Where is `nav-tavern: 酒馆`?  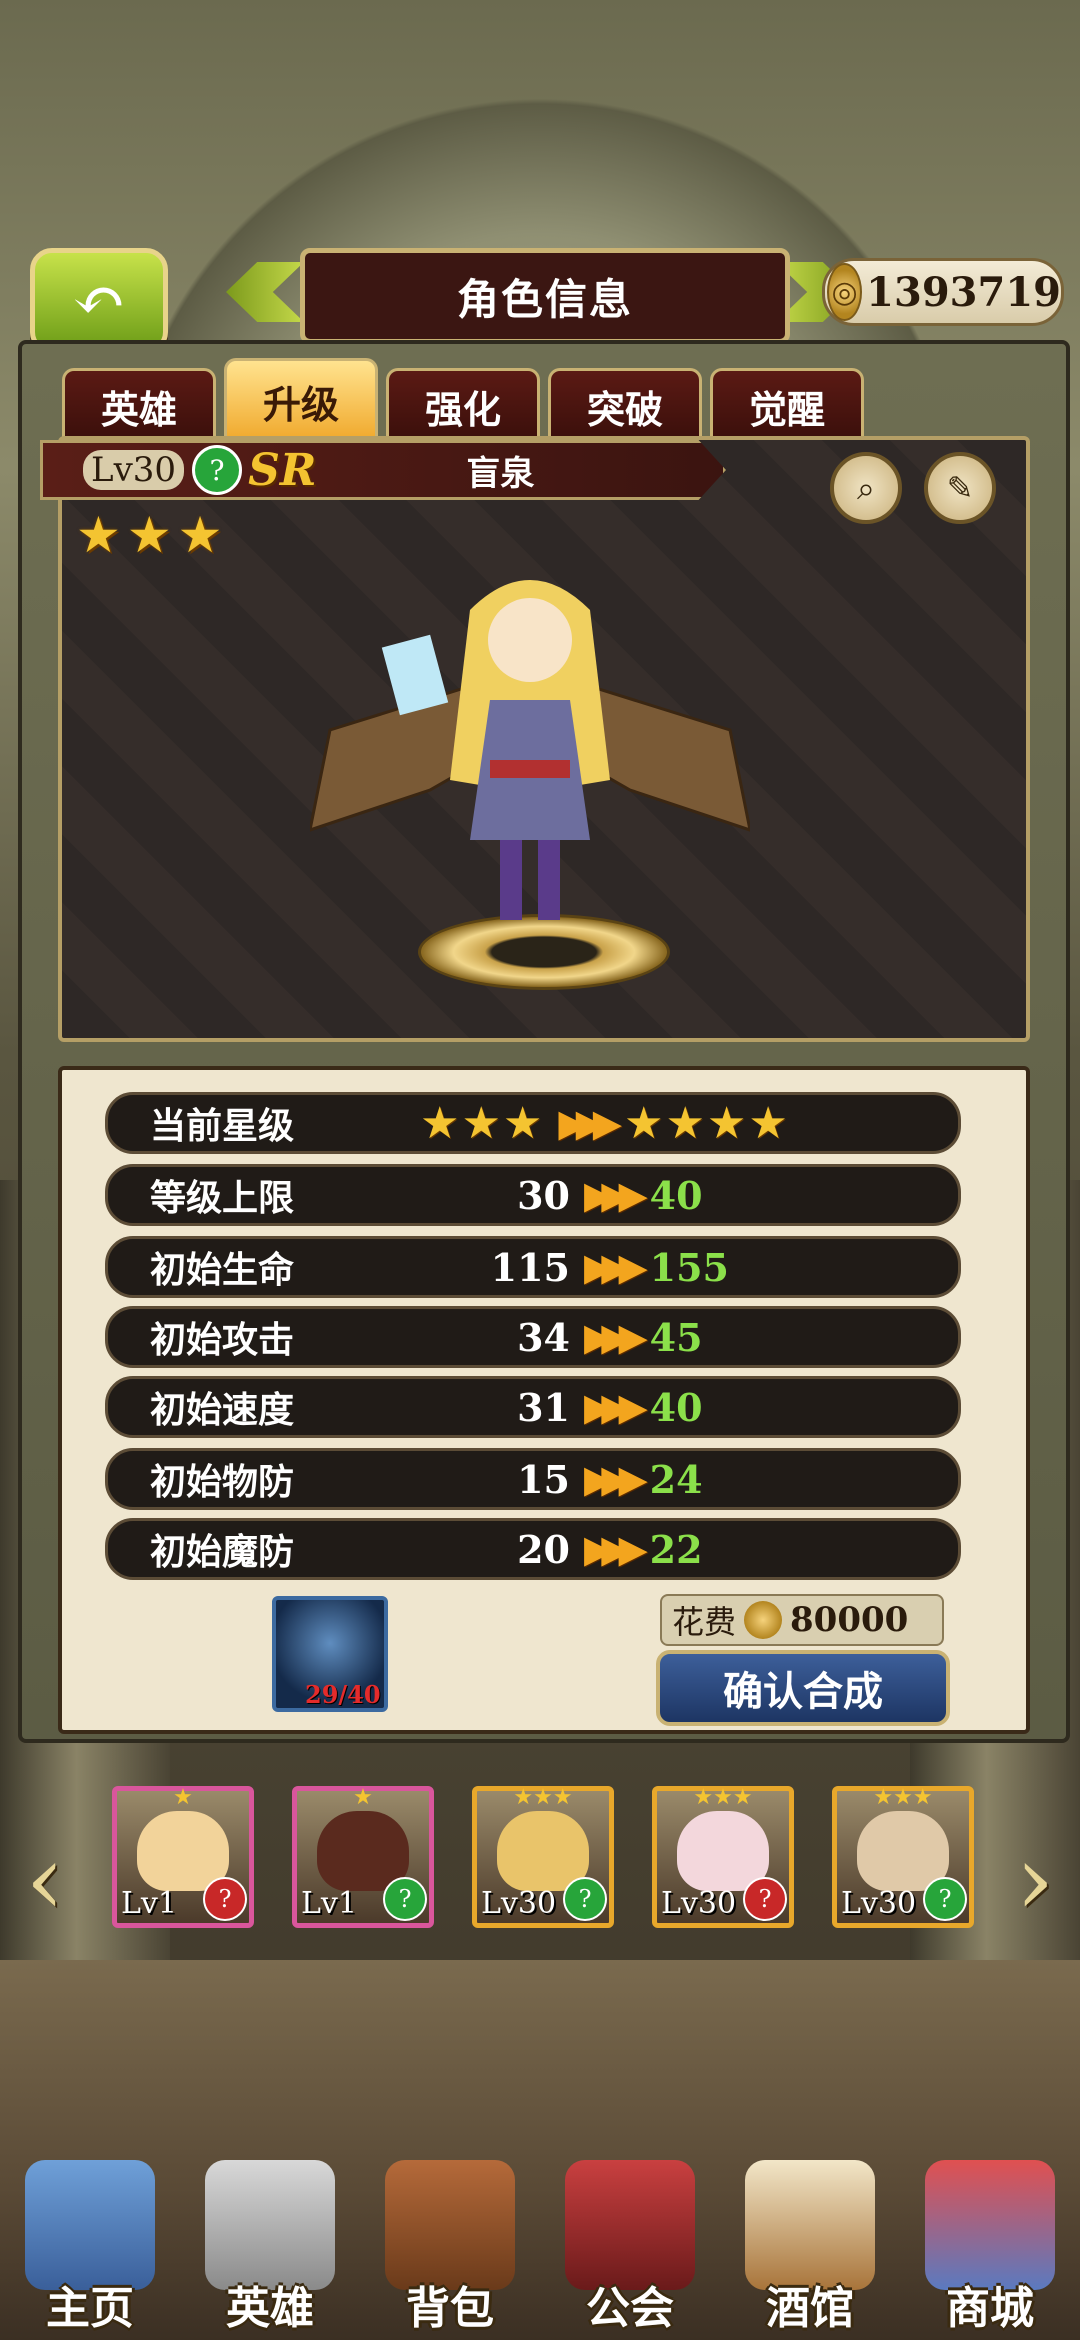 nav-tavern: 酒馆 is located at coordinates (810, 2250).